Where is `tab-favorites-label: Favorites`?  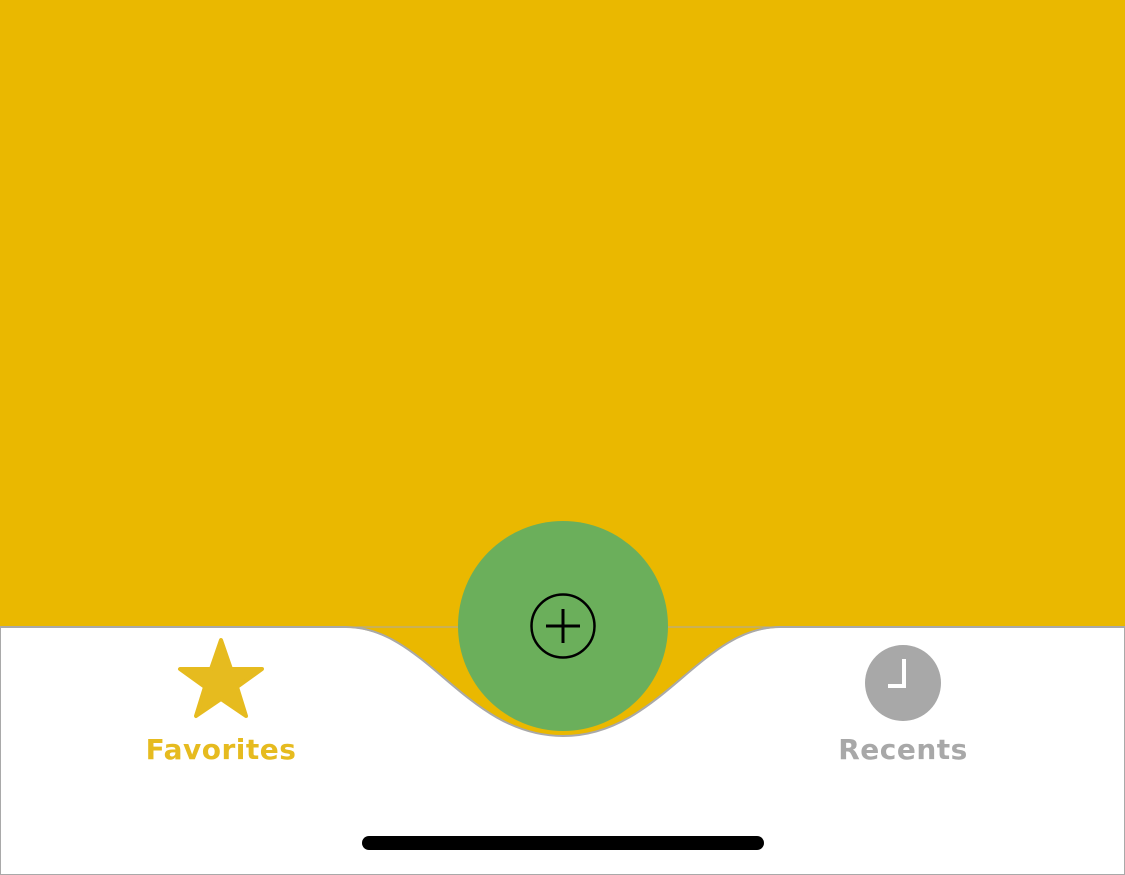 tab-favorites-label: Favorites is located at coordinates (221, 749).